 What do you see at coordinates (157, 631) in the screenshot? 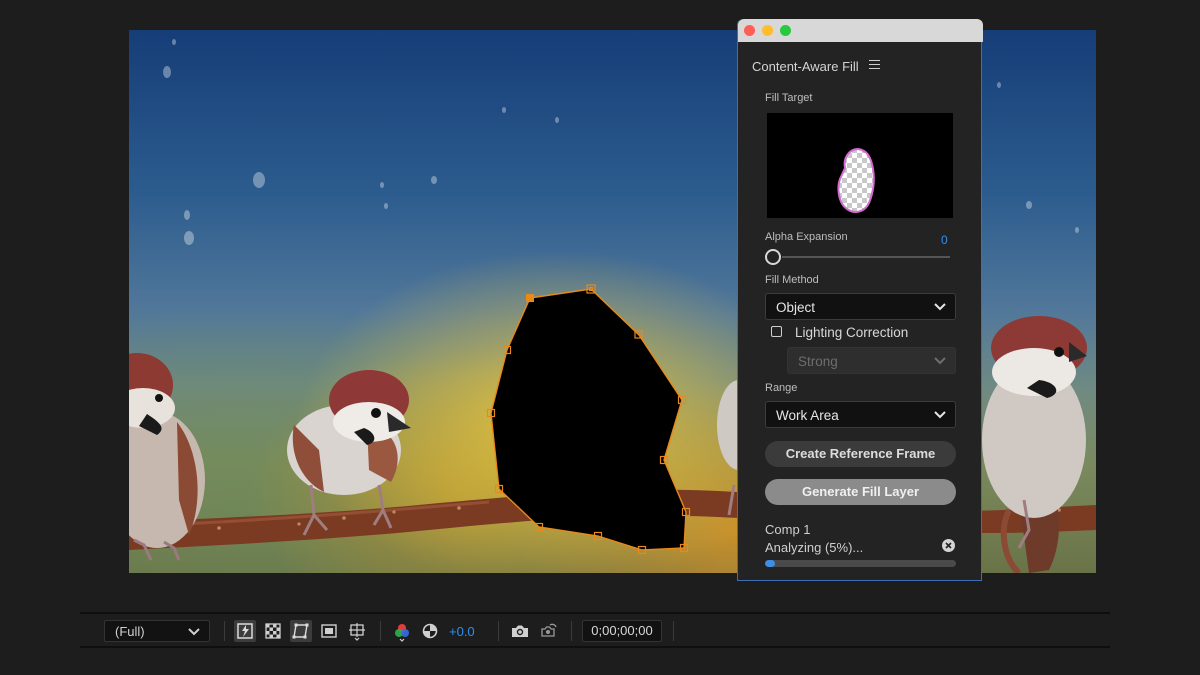
I see `resolution-dropdown: (Full)` at bounding box center [157, 631].